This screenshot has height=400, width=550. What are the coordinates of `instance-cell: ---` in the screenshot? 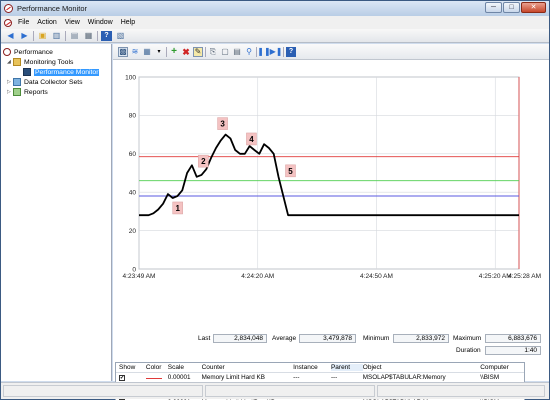 It's located at (296, 377).